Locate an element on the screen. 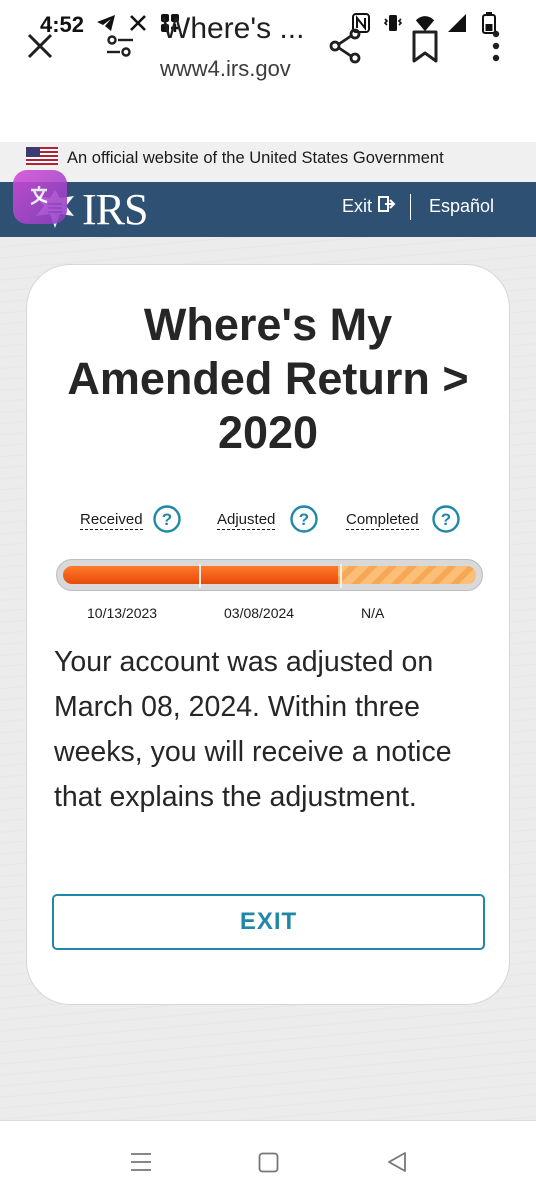 The width and height of the screenshot is (536, 1200). vibrate-icon is located at coordinates (393, 23).